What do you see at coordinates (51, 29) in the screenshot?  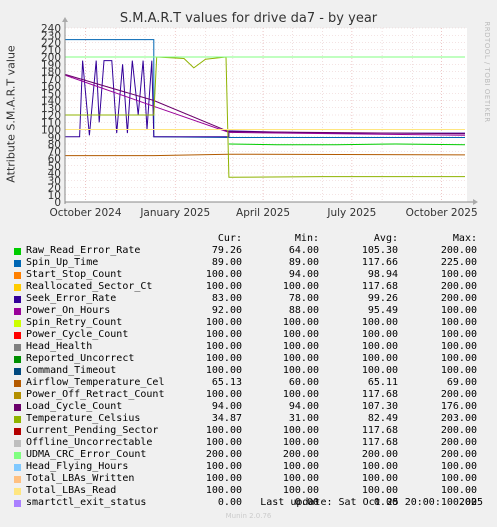 I see `y-tick-label: 240` at bounding box center [51, 29].